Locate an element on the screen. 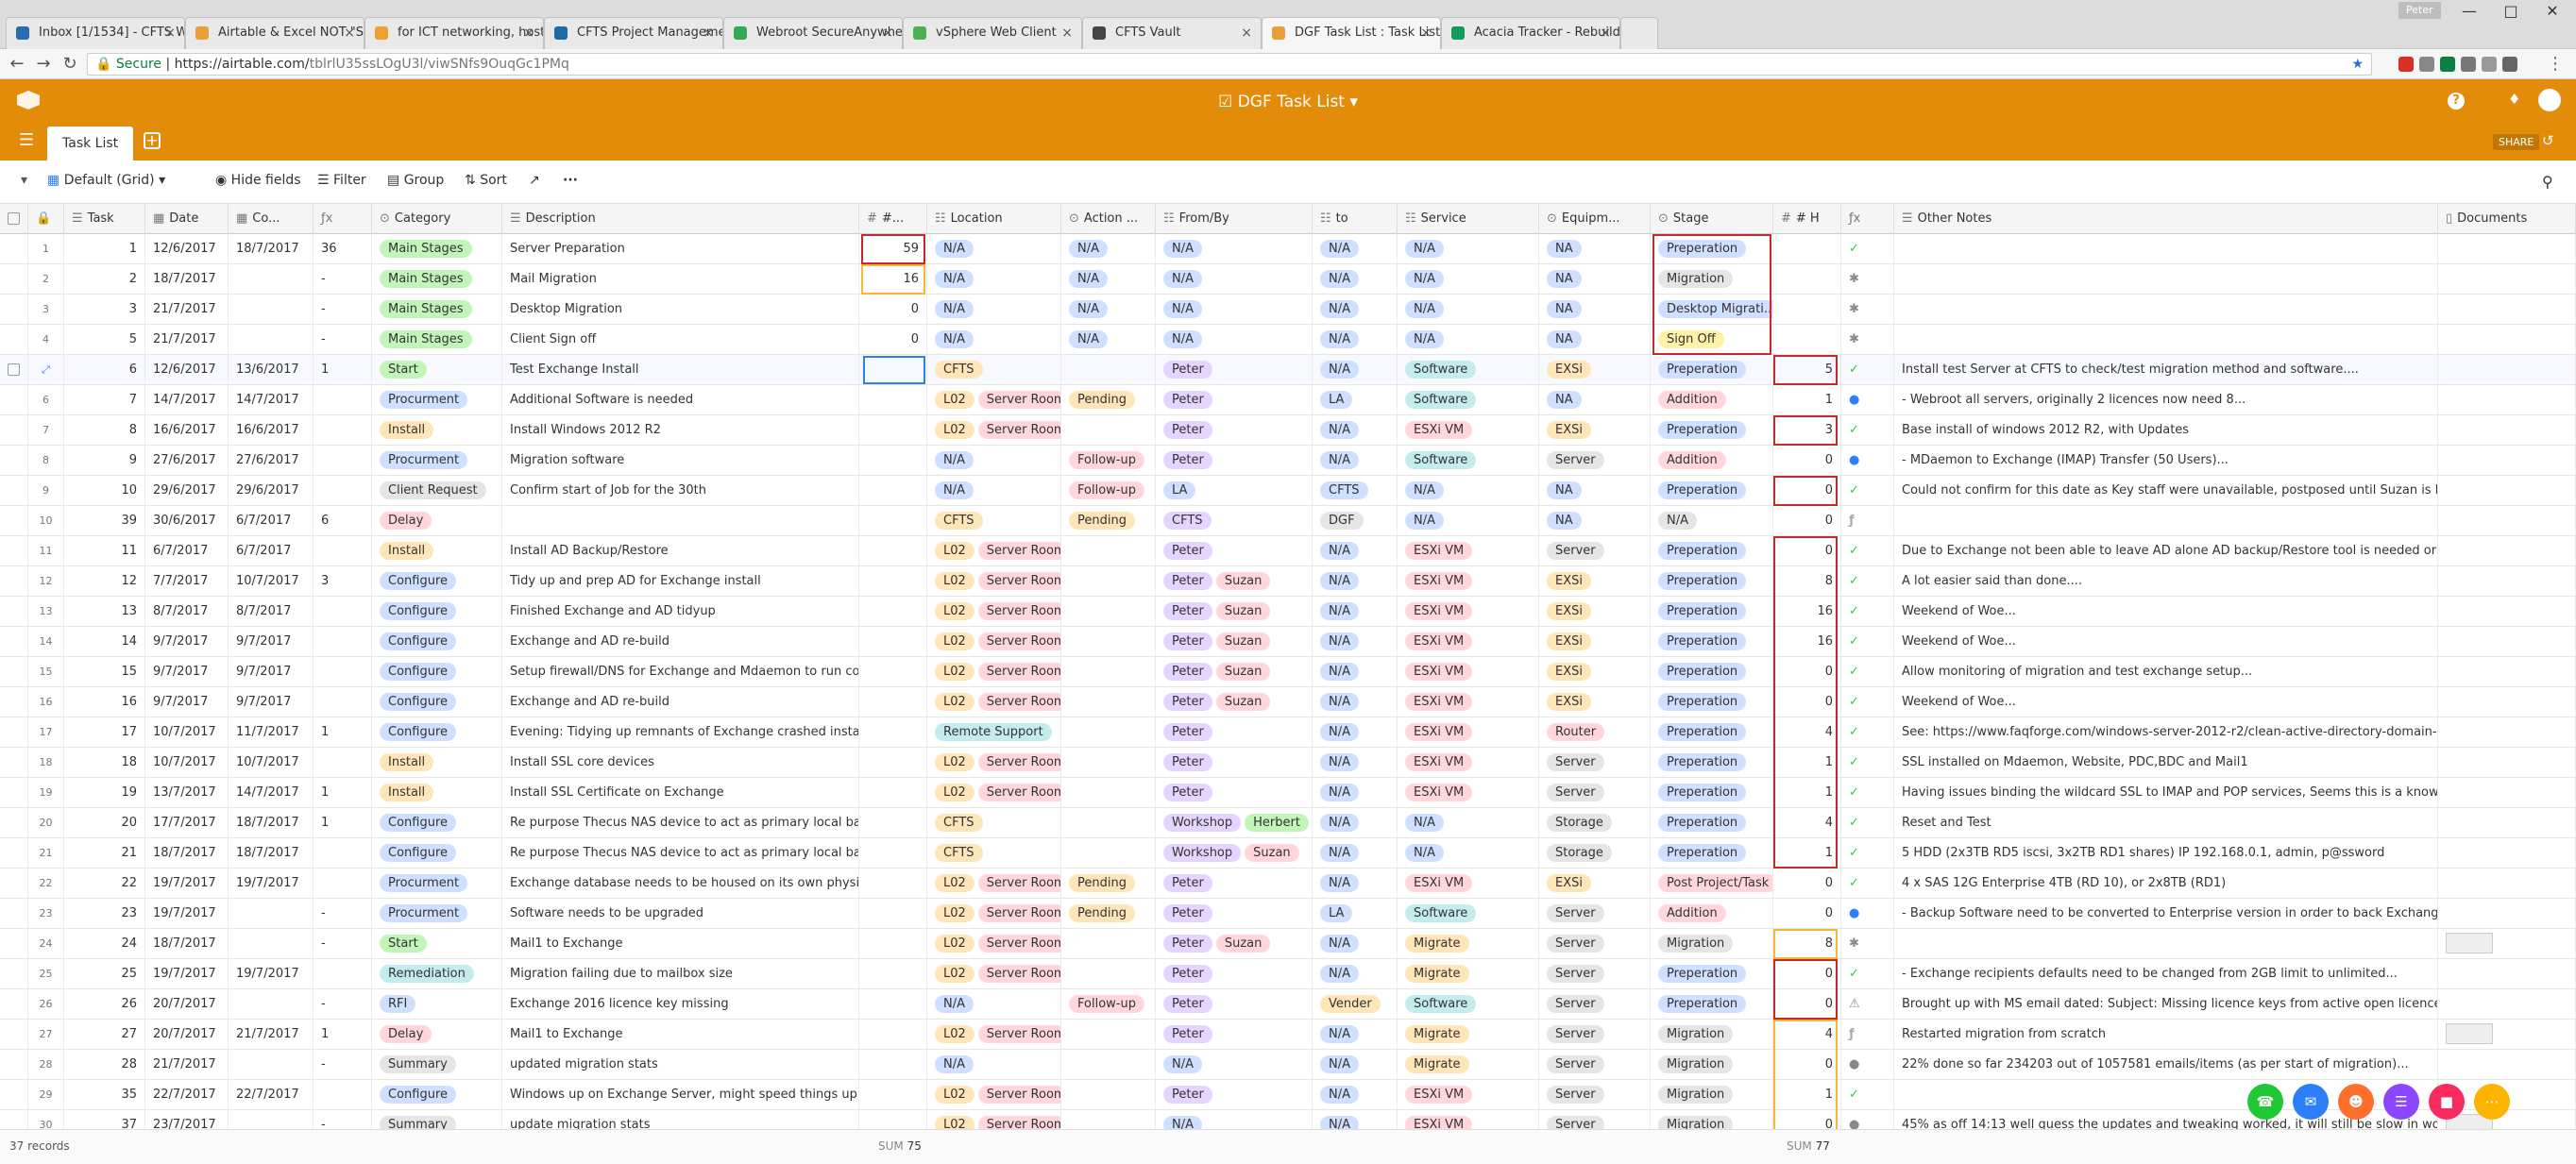 Image resolution: width=2576 pixels, height=1164 pixels. cell-desc: Client Sign off is located at coordinates (680, 339).